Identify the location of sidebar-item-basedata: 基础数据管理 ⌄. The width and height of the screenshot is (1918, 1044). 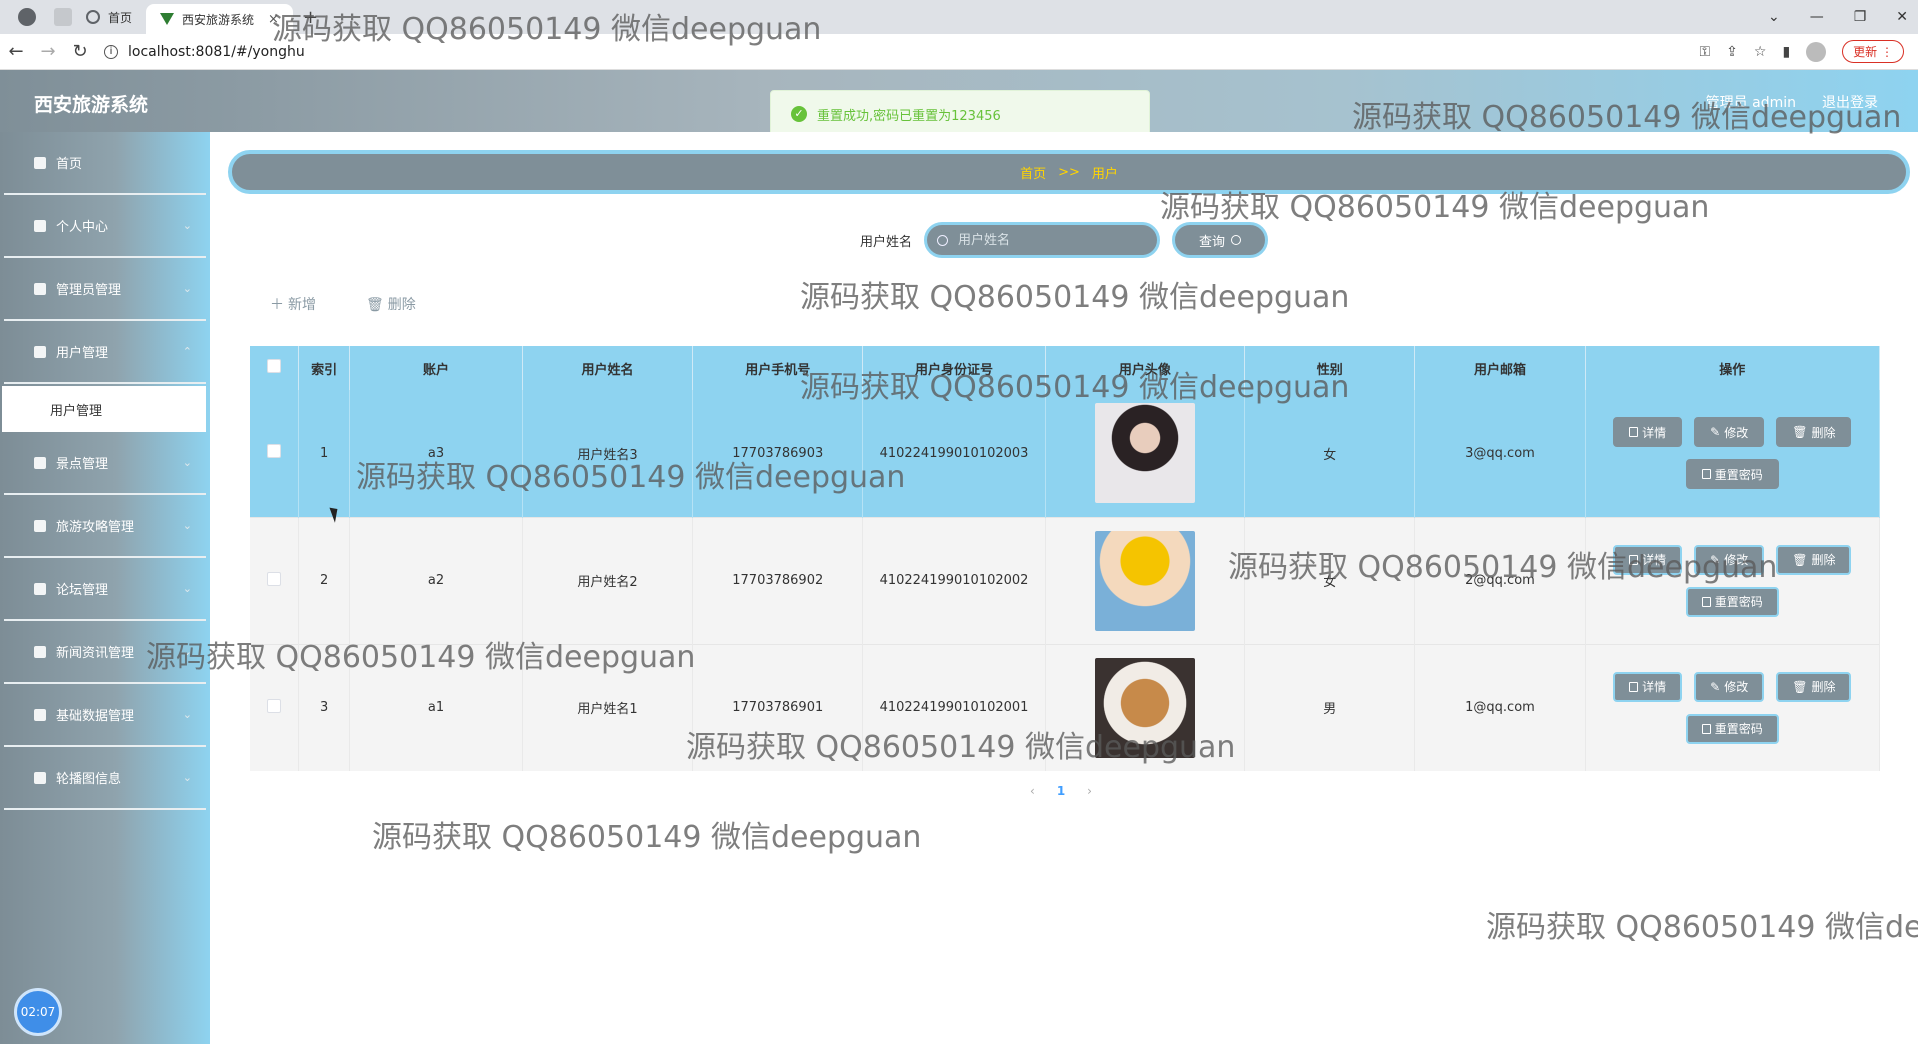
(105, 715).